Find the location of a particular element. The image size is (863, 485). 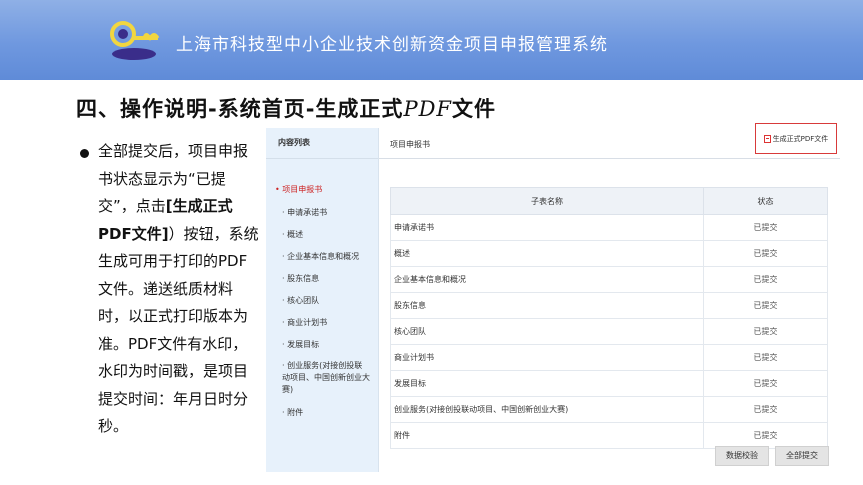

key-logo-icon is located at coordinates (135, 40).